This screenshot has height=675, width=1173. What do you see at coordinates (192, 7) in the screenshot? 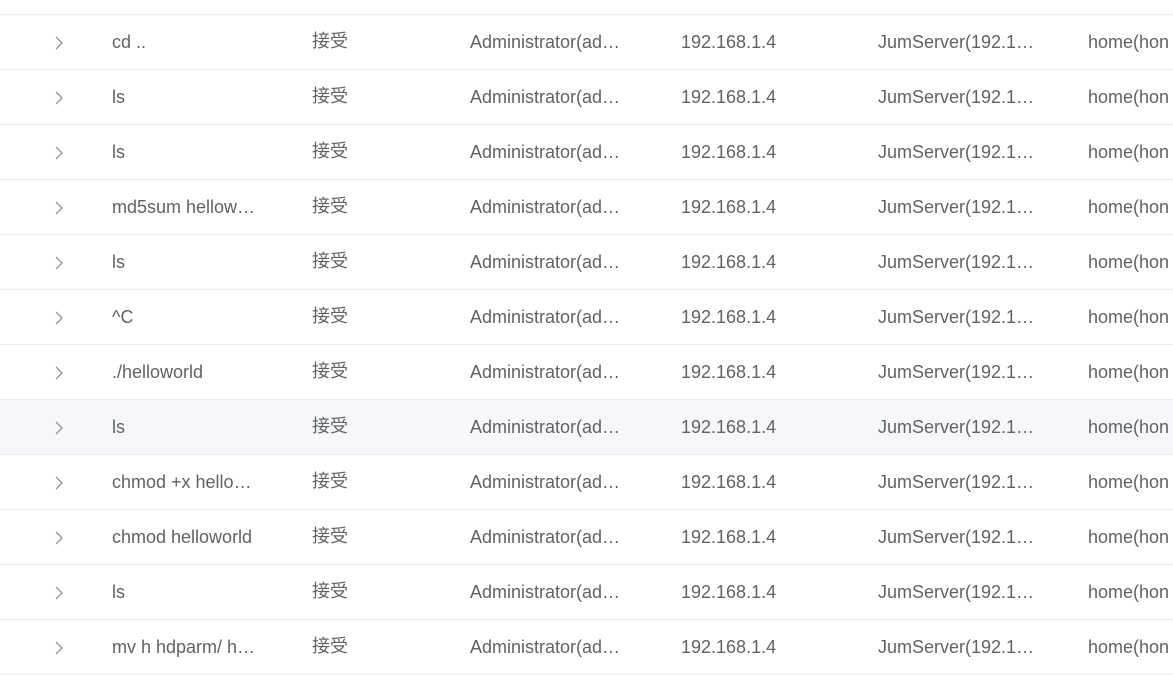
I see `command-cell` at bounding box center [192, 7].